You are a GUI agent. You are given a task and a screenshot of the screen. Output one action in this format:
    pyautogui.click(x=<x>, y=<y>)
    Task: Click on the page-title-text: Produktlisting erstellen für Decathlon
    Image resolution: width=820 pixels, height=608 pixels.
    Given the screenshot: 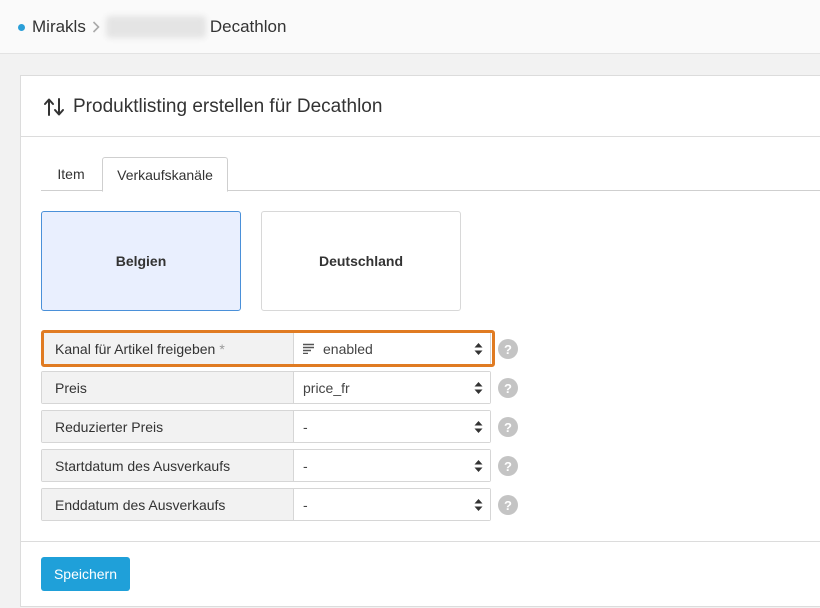 What is the action you would take?
    pyautogui.click(x=228, y=106)
    